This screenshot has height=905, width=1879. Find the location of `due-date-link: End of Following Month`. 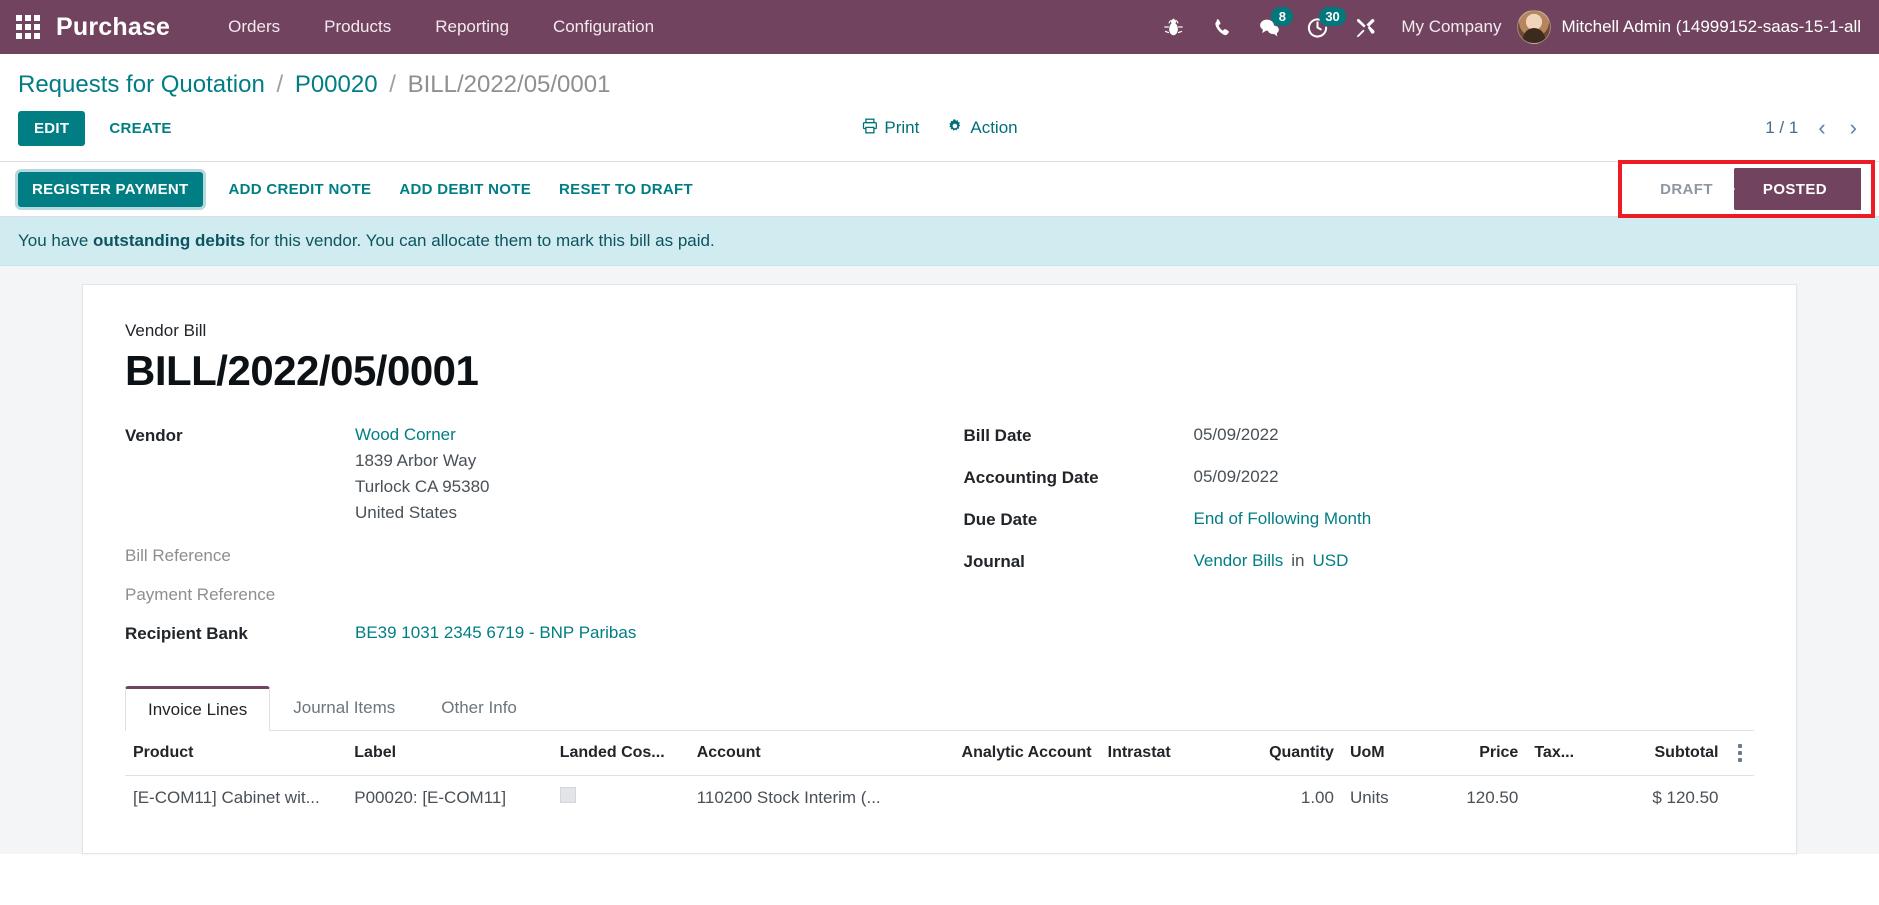

due-date-link: End of Following Month is located at coordinates (1283, 518).